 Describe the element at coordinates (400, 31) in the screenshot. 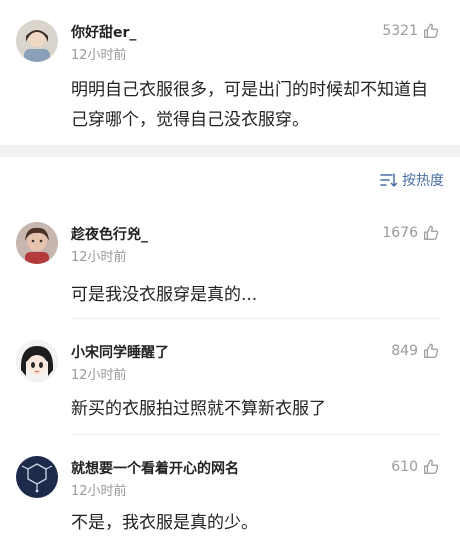

I see `like-count: 5321` at that location.